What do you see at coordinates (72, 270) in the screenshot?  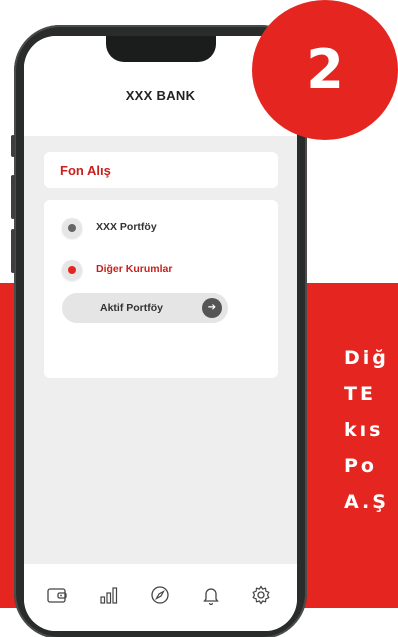 I see `radio-button-selected` at bounding box center [72, 270].